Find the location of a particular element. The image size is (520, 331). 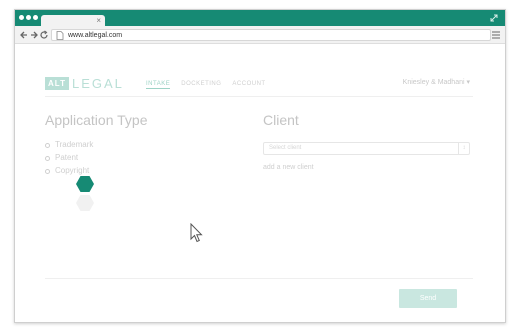

window-controls is located at coordinates (28, 17).